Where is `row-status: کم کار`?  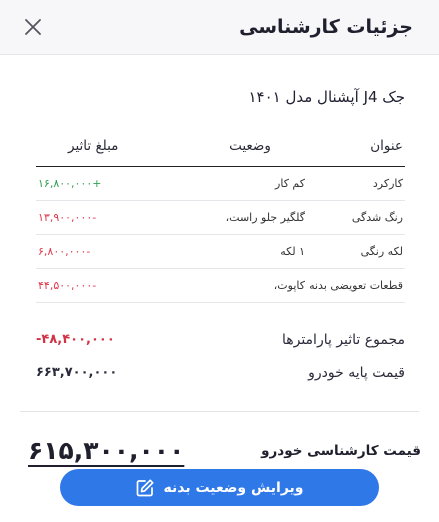 row-status: کم کار is located at coordinates (250, 183).